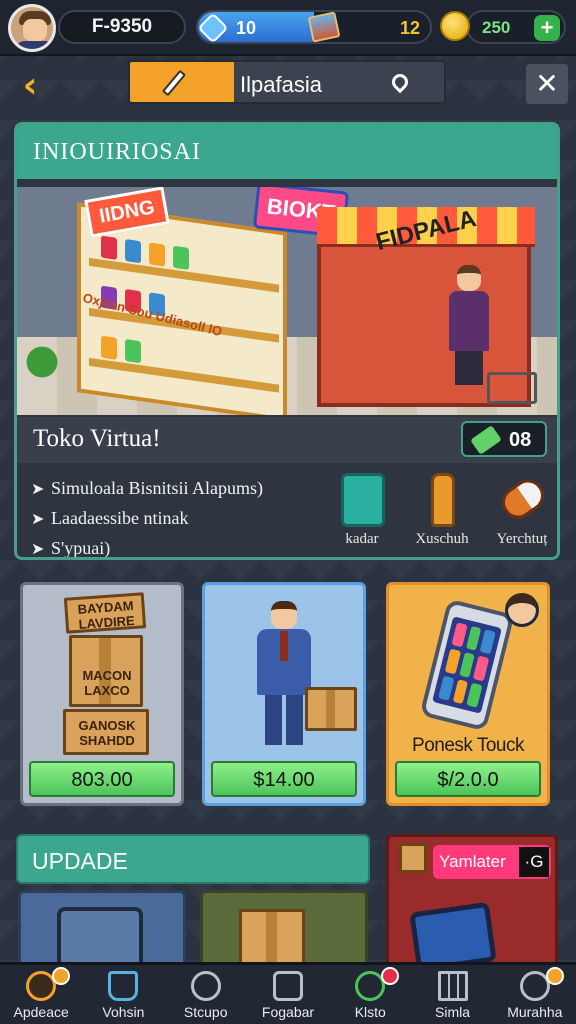  What do you see at coordinates (281, 84) in the screenshot?
I see `location-name: Ilpafasia` at bounding box center [281, 84].